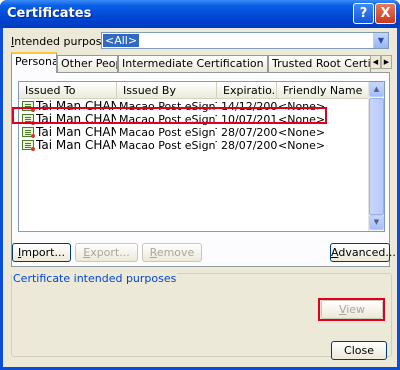 This screenshot has height=370, width=400. What do you see at coordinates (386, 62) in the screenshot?
I see `tab-scroll-right-icon: ▶` at bounding box center [386, 62].